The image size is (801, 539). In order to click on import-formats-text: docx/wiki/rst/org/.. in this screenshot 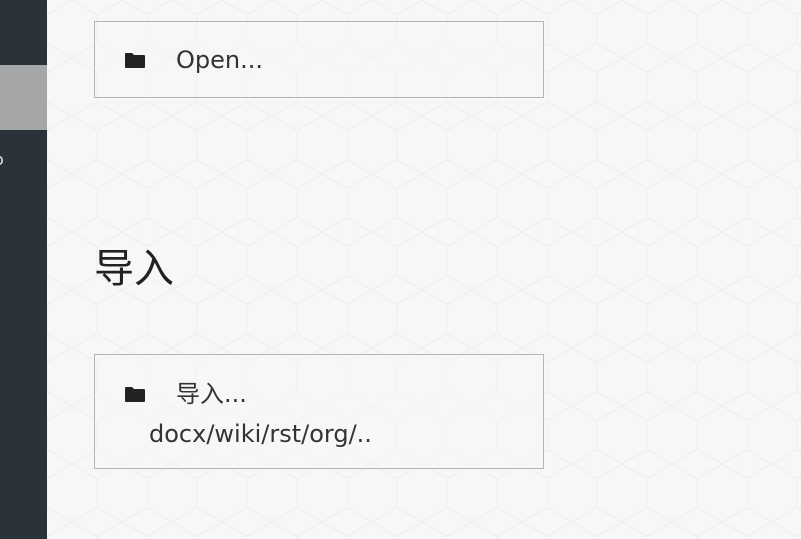, I will do `click(260, 434)`.